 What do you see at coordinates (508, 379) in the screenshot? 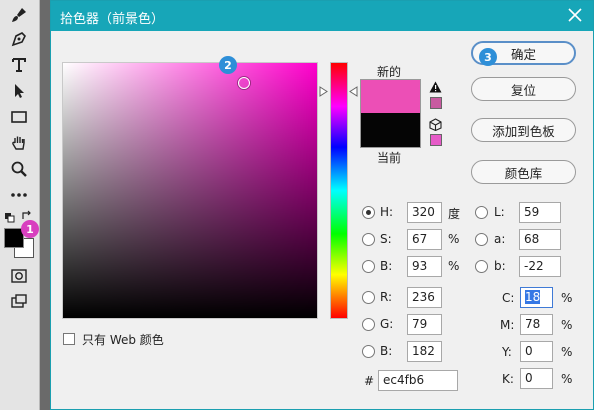
I see `label-k: K:` at bounding box center [508, 379].